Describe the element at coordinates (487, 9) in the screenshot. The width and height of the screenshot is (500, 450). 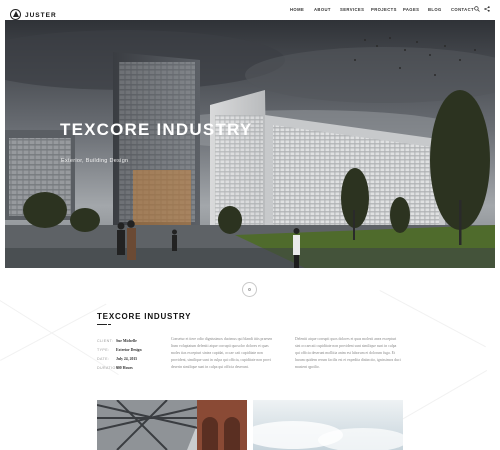
I see `share-icon` at that location.